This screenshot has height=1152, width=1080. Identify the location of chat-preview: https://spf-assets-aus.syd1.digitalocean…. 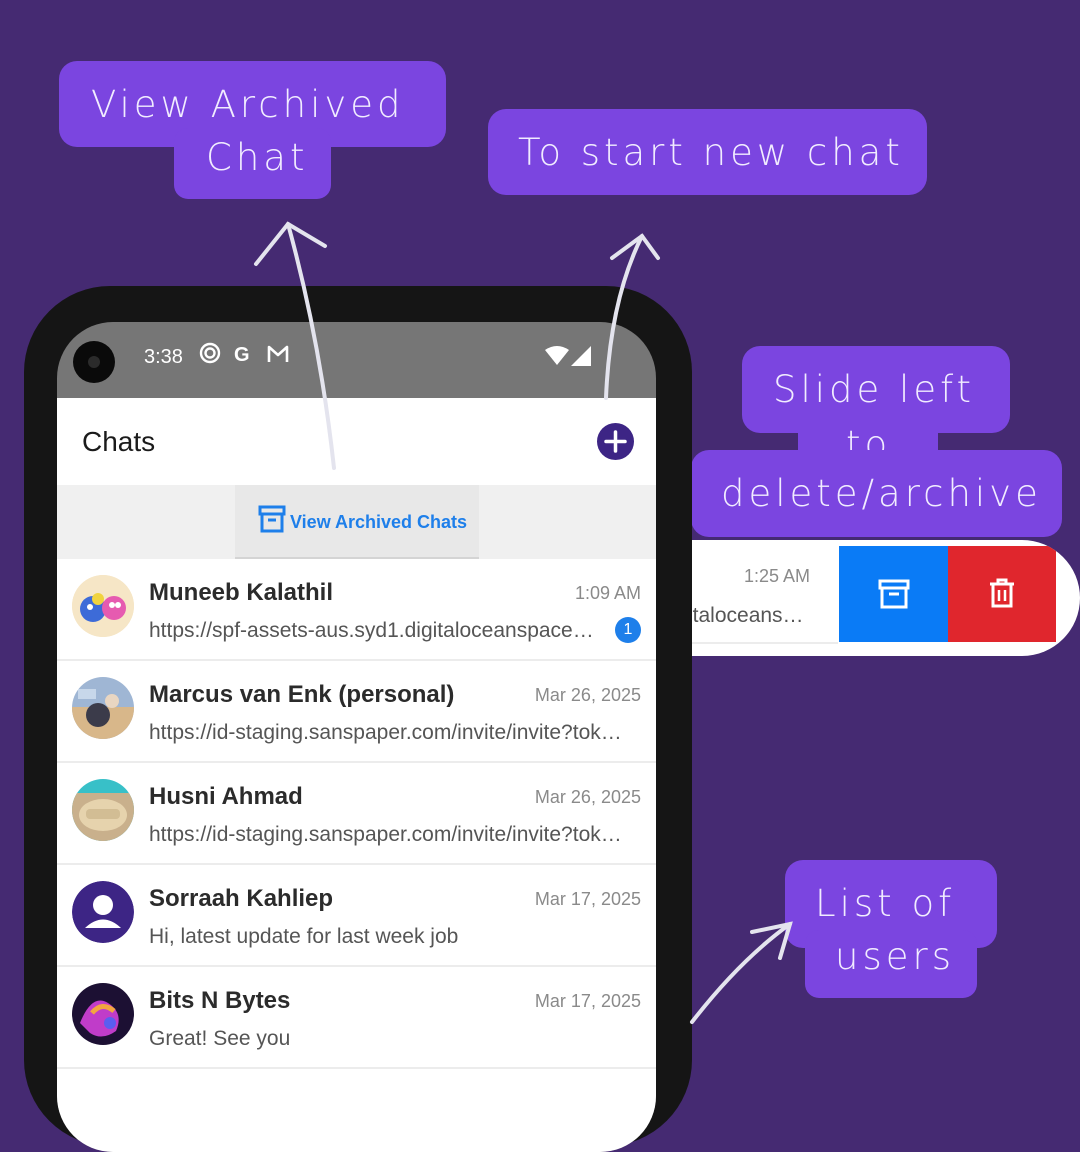
(374, 630).